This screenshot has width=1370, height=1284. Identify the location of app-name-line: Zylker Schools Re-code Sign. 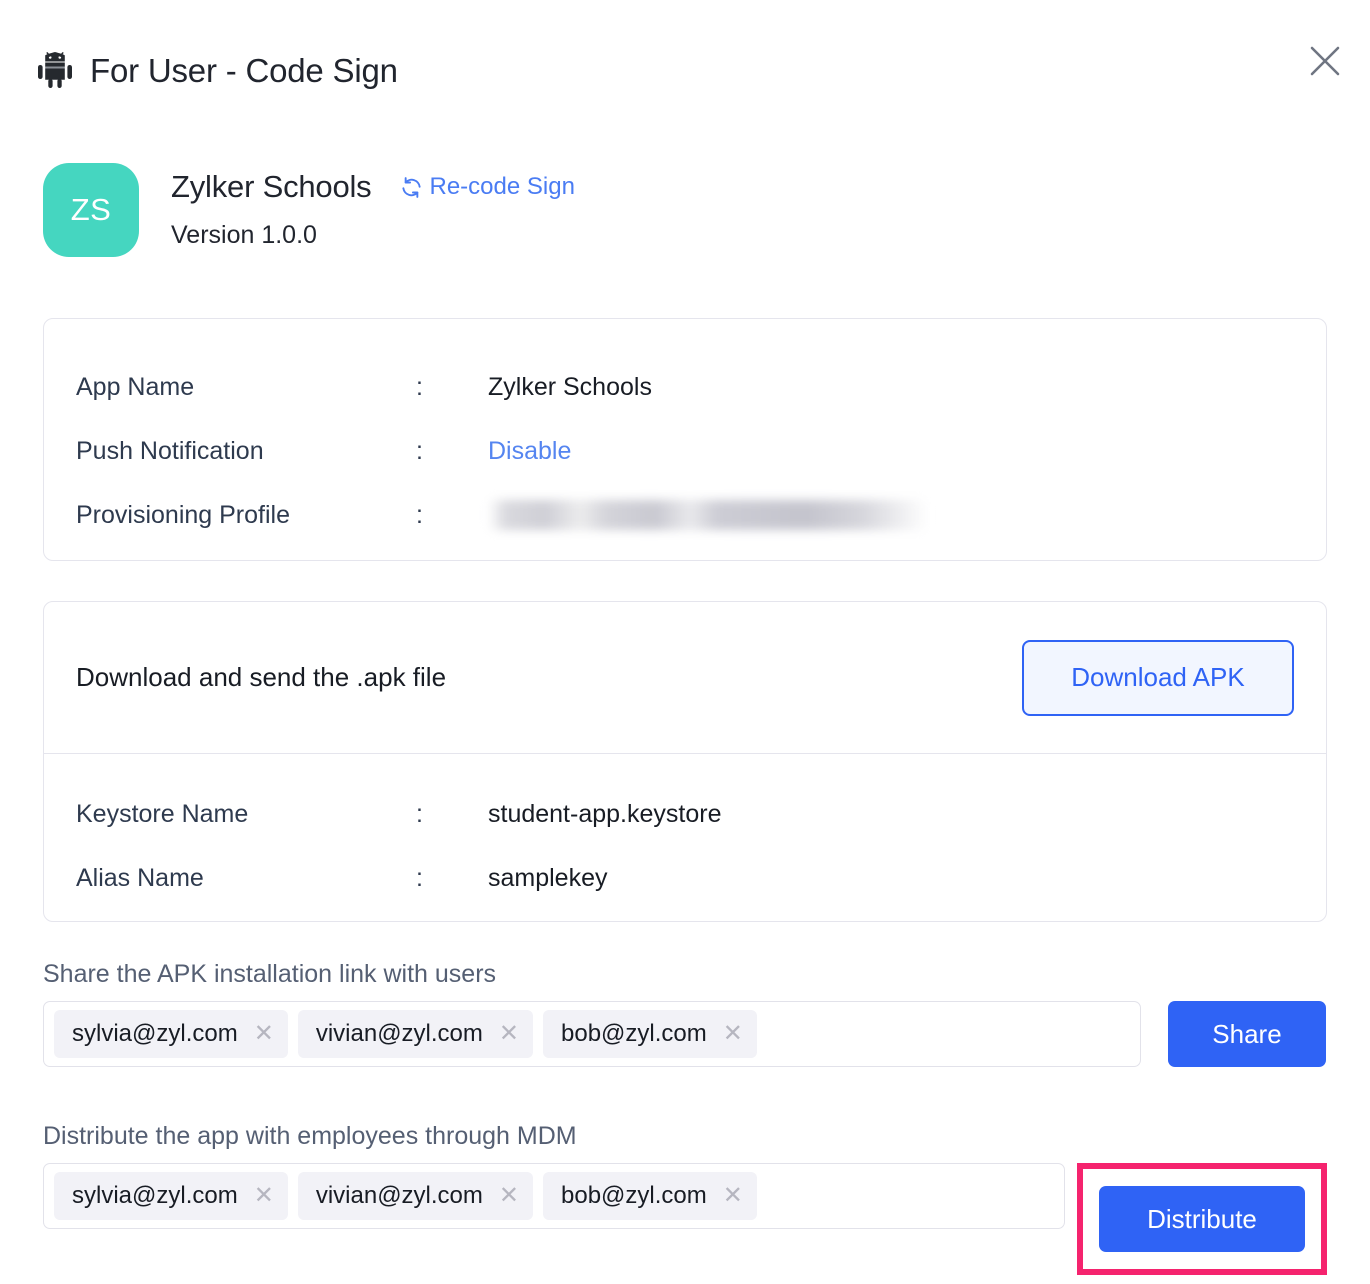
(373, 187).